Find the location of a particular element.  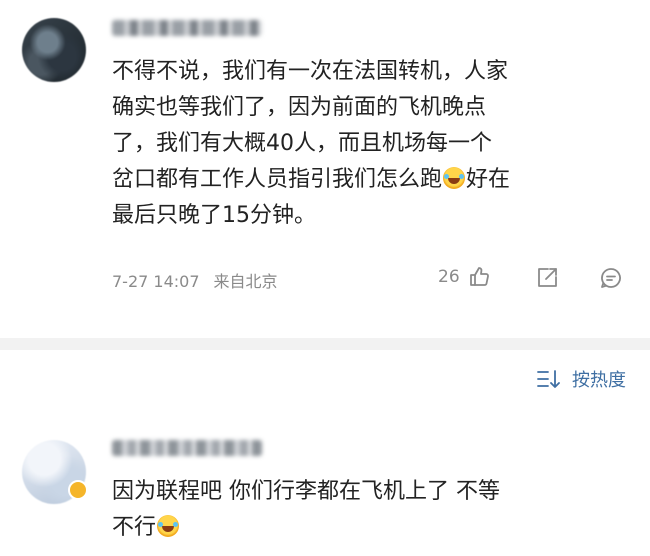

share-icon is located at coordinates (547, 277).